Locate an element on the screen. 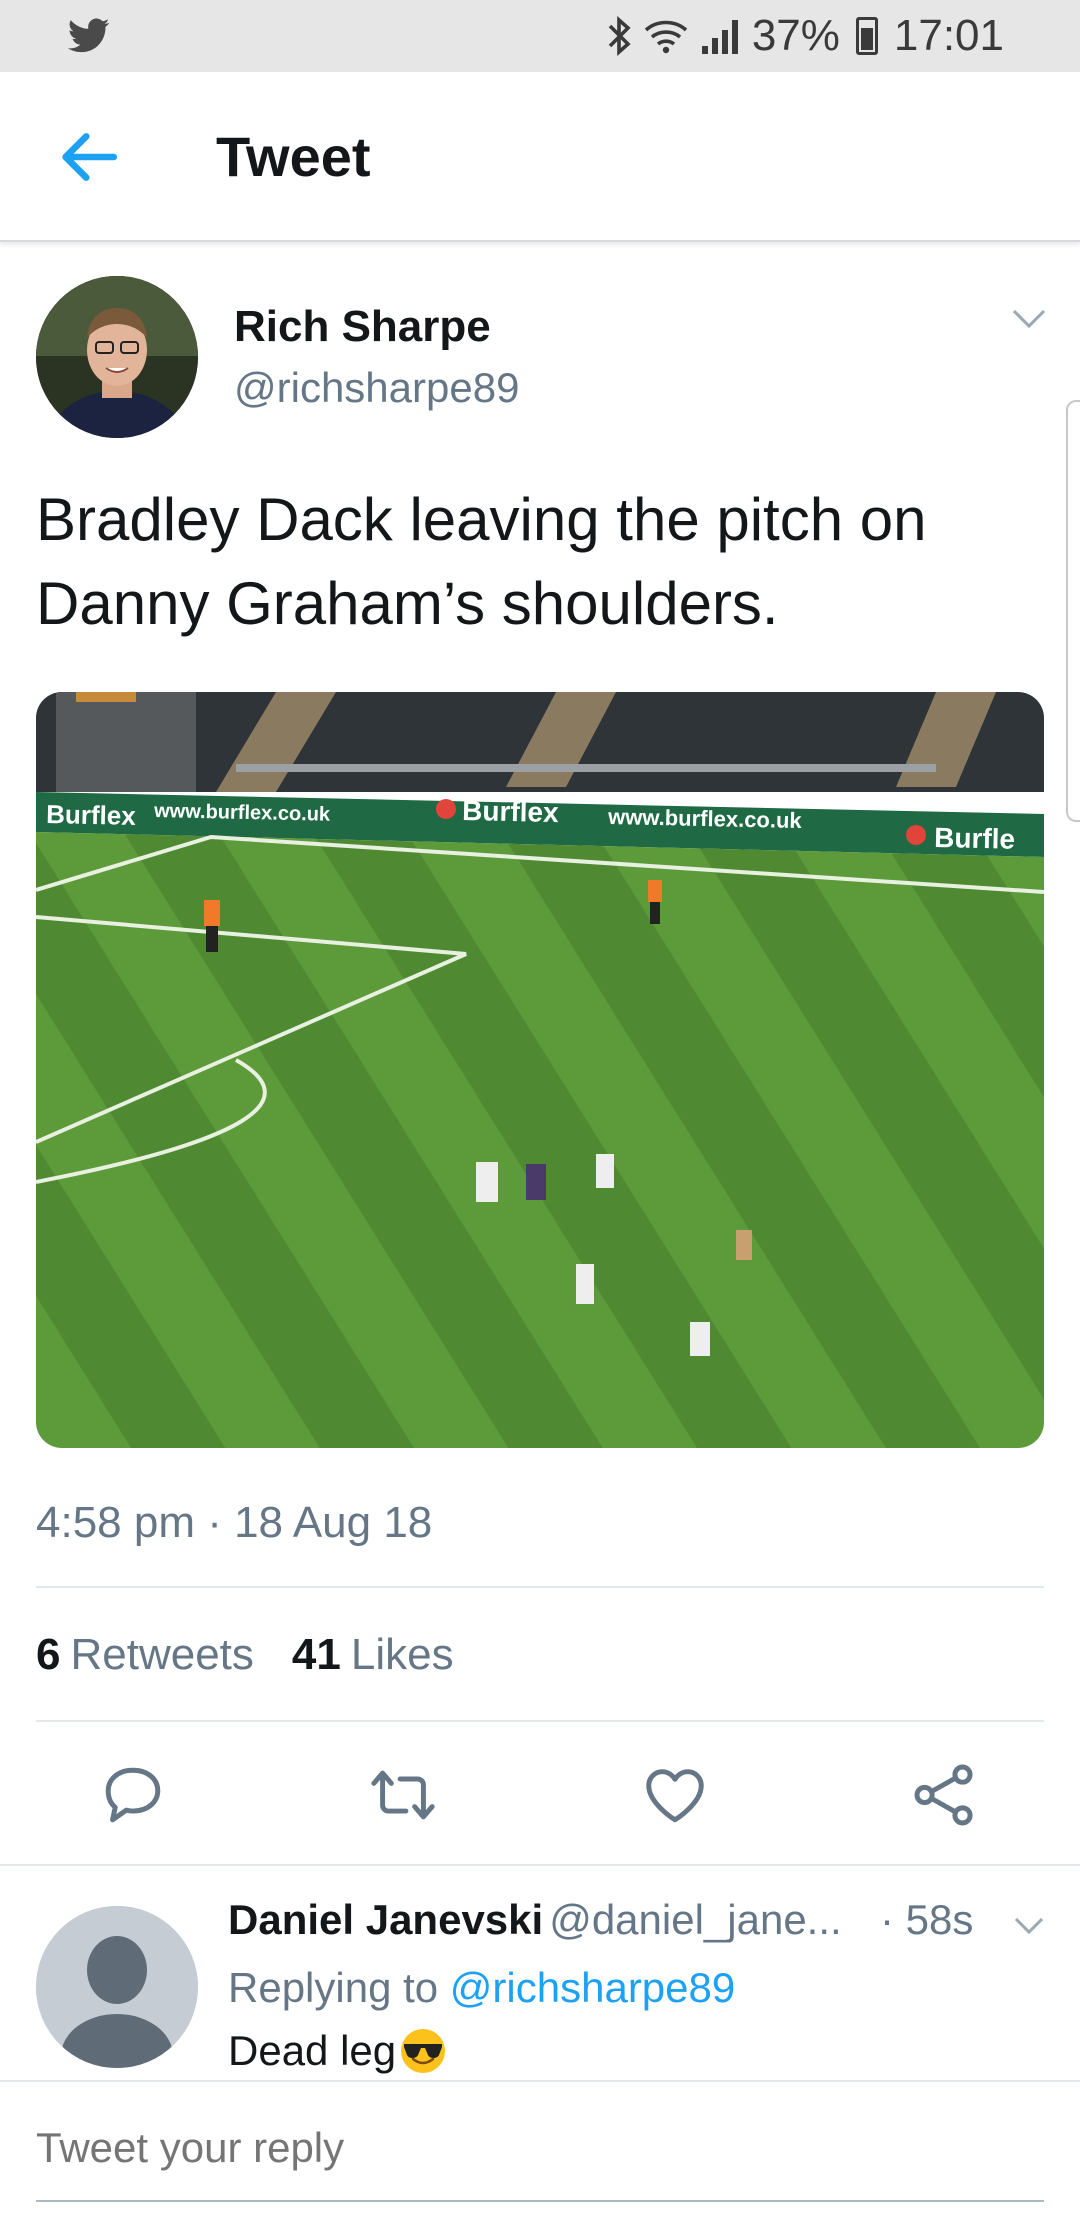  tweet-stats: 6 Retweets 41 Likes is located at coordinates (245, 1655).